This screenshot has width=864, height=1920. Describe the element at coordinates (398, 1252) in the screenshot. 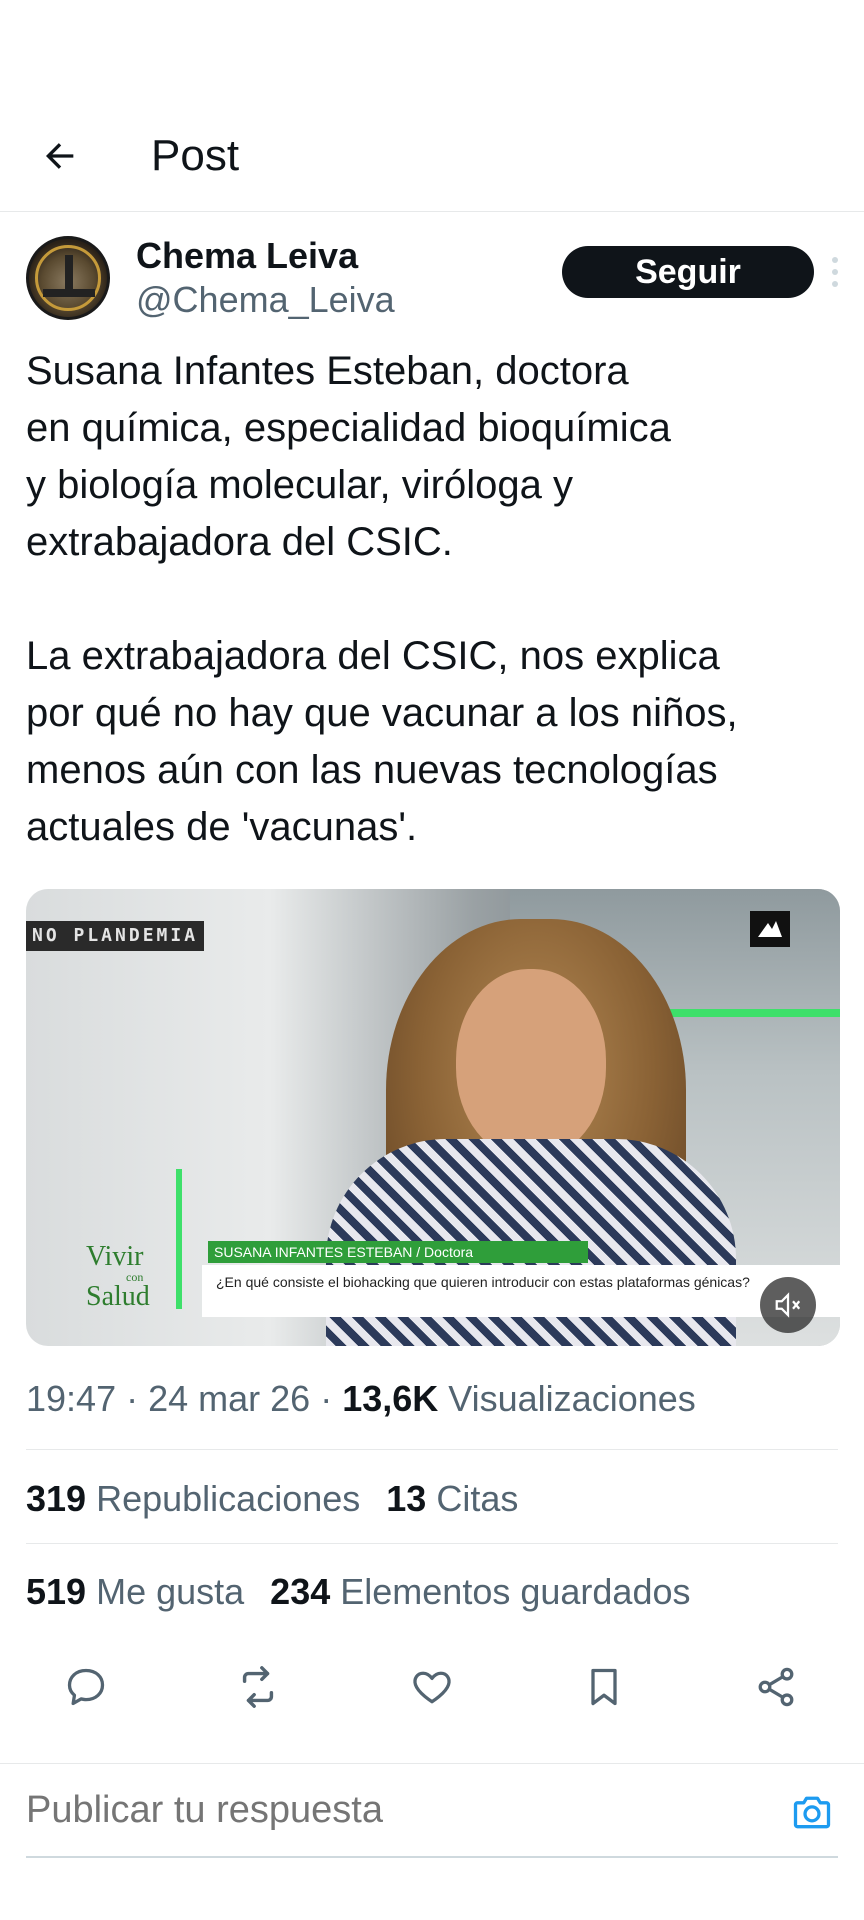

I see `lower-third-name: SUSANA INFANTES ESTEBAN / Doctora` at that location.